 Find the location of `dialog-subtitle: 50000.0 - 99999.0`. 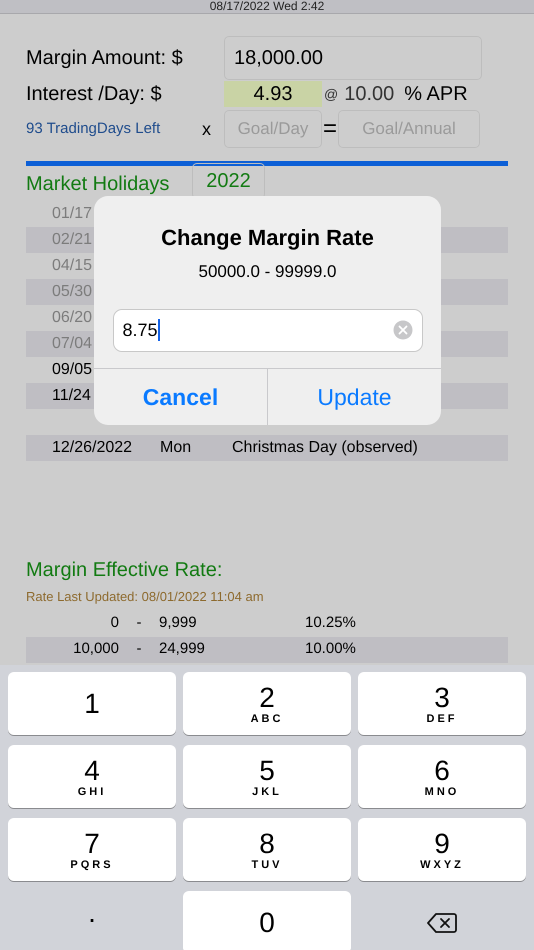

dialog-subtitle: 50000.0 - 99999.0 is located at coordinates (267, 272).